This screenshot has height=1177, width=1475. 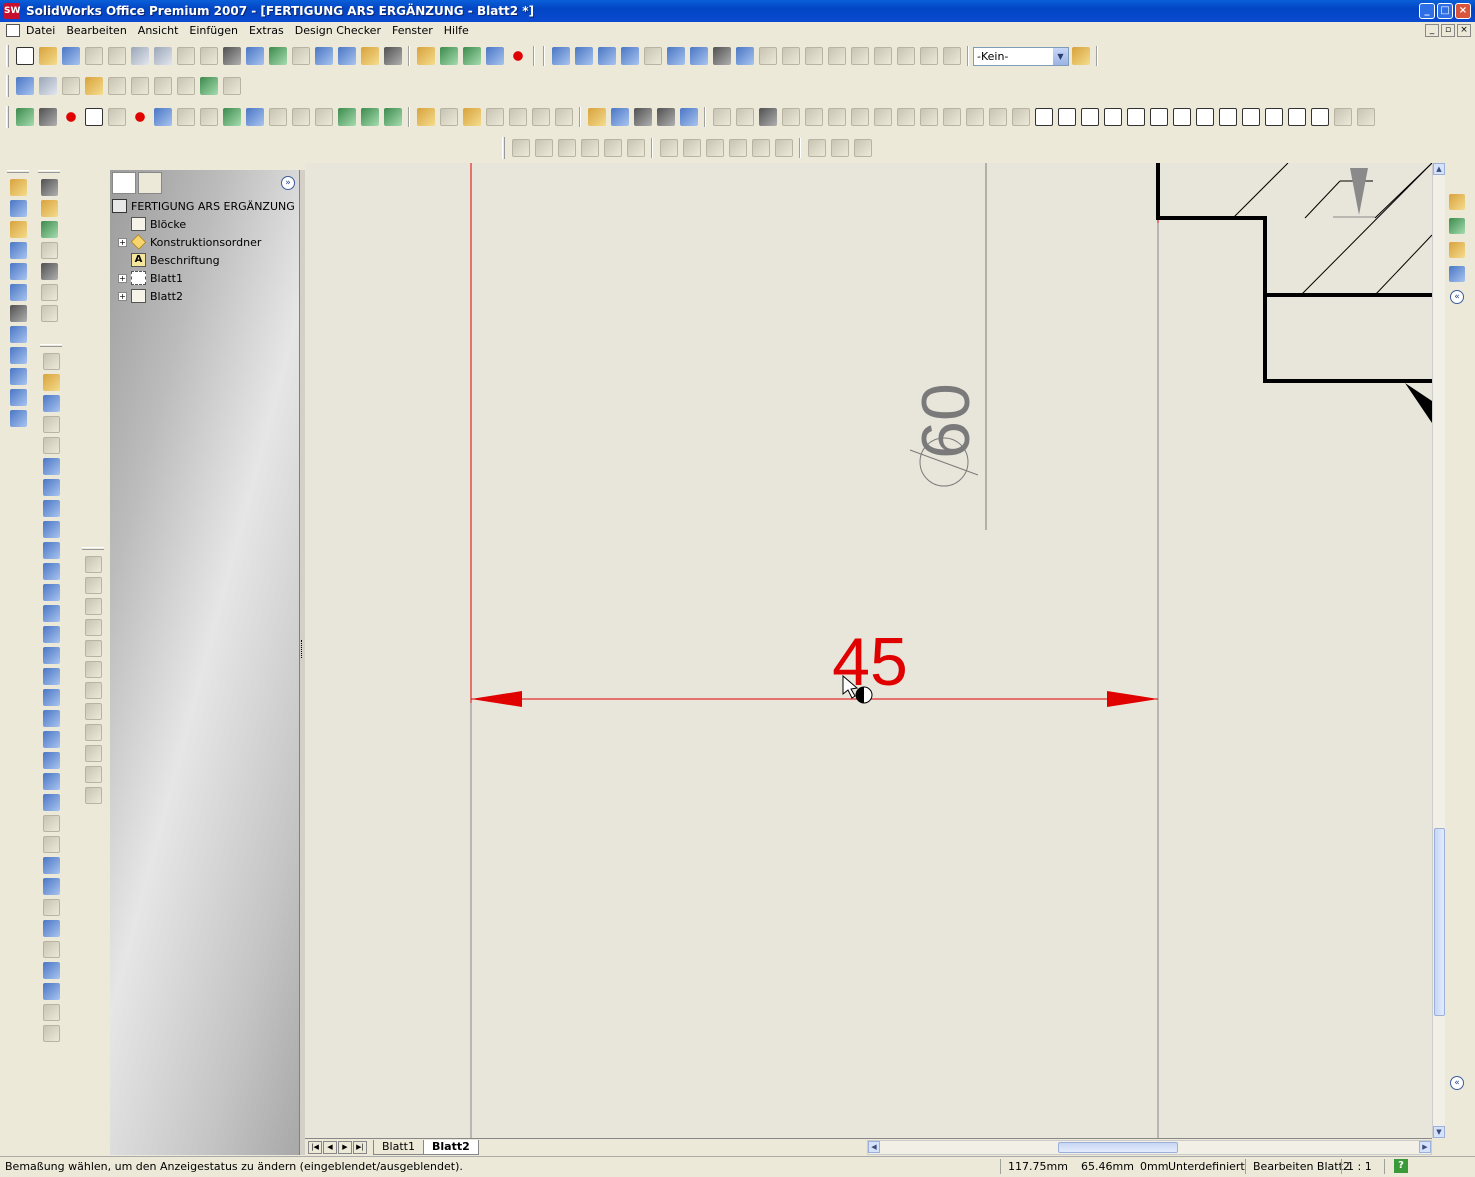 I want to click on scroll-right-icon: ▶, so click(x=1425, y=1147).